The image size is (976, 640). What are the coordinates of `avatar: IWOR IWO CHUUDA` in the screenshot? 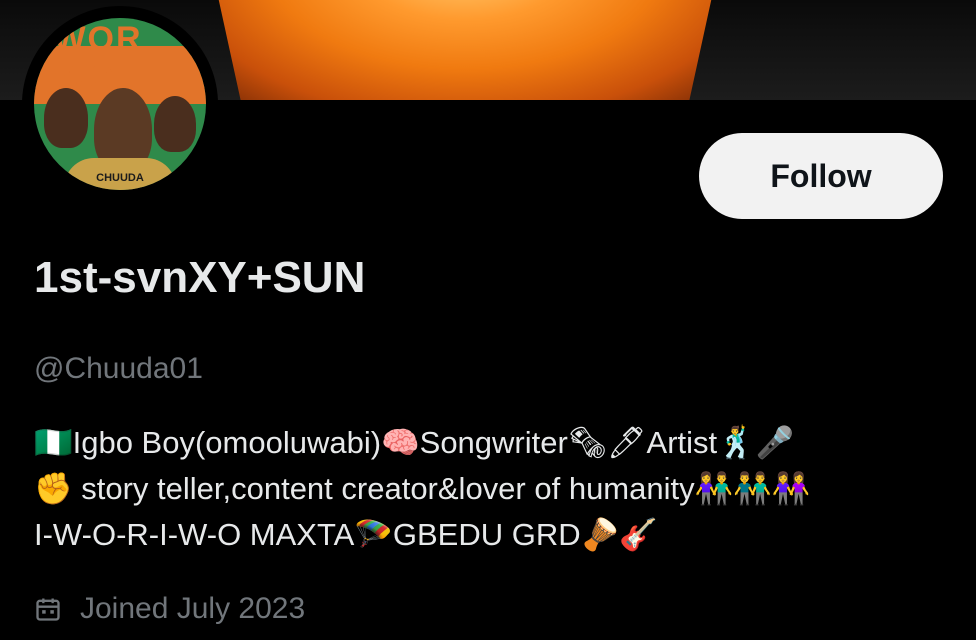 It's located at (120, 104).